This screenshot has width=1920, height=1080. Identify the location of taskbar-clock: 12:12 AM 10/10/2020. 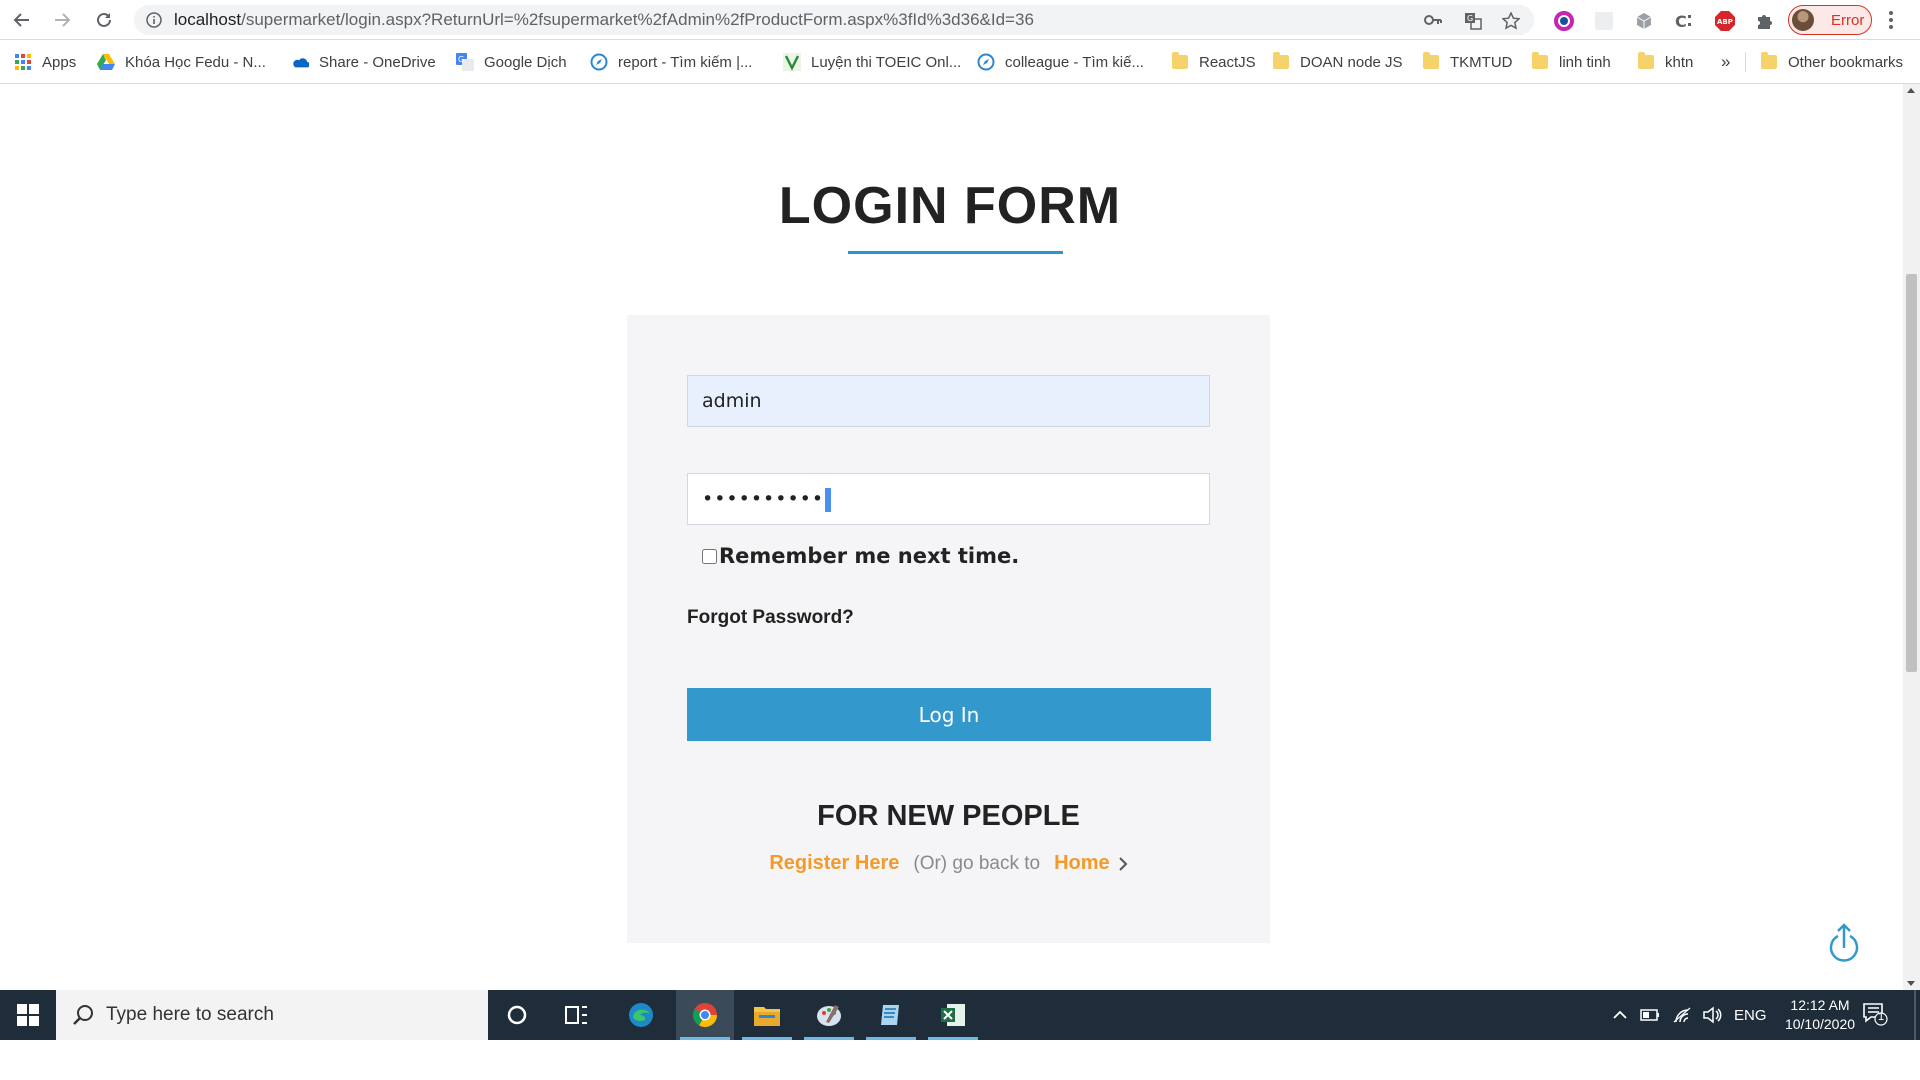
(1820, 1015).